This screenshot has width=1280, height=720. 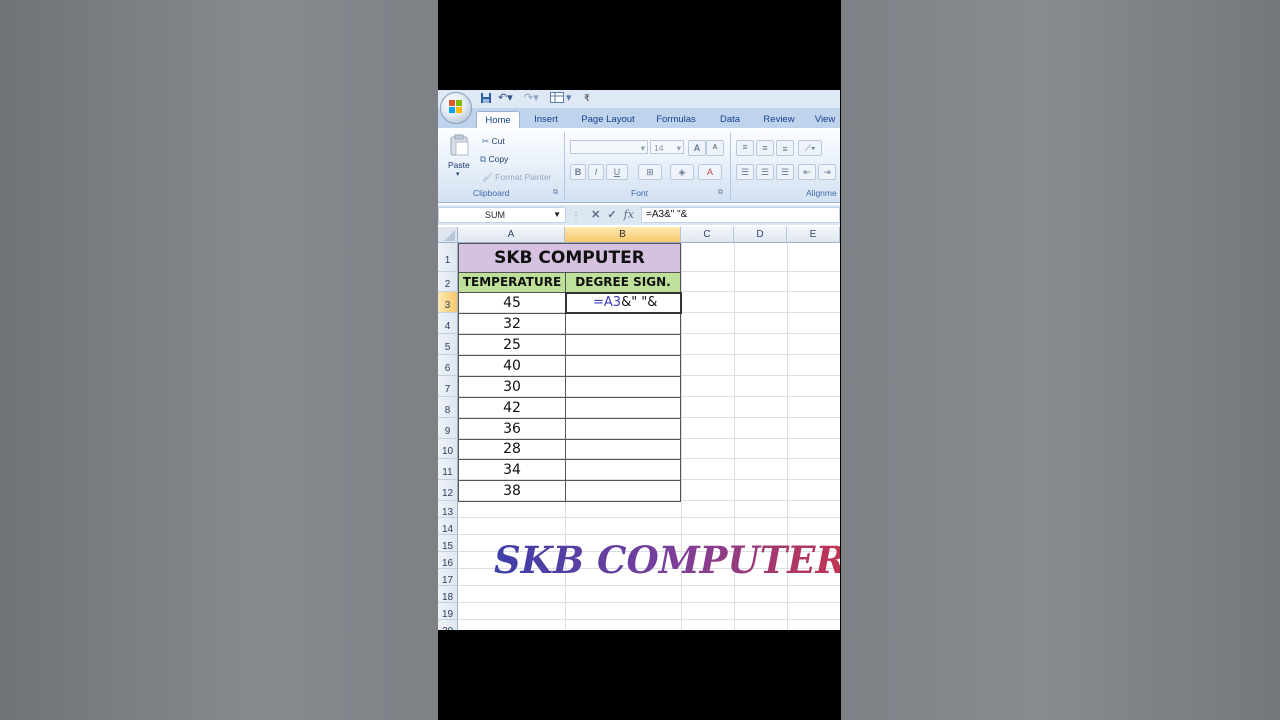 What do you see at coordinates (512, 303) in the screenshot?
I see `temperature-cell: 45` at bounding box center [512, 303].